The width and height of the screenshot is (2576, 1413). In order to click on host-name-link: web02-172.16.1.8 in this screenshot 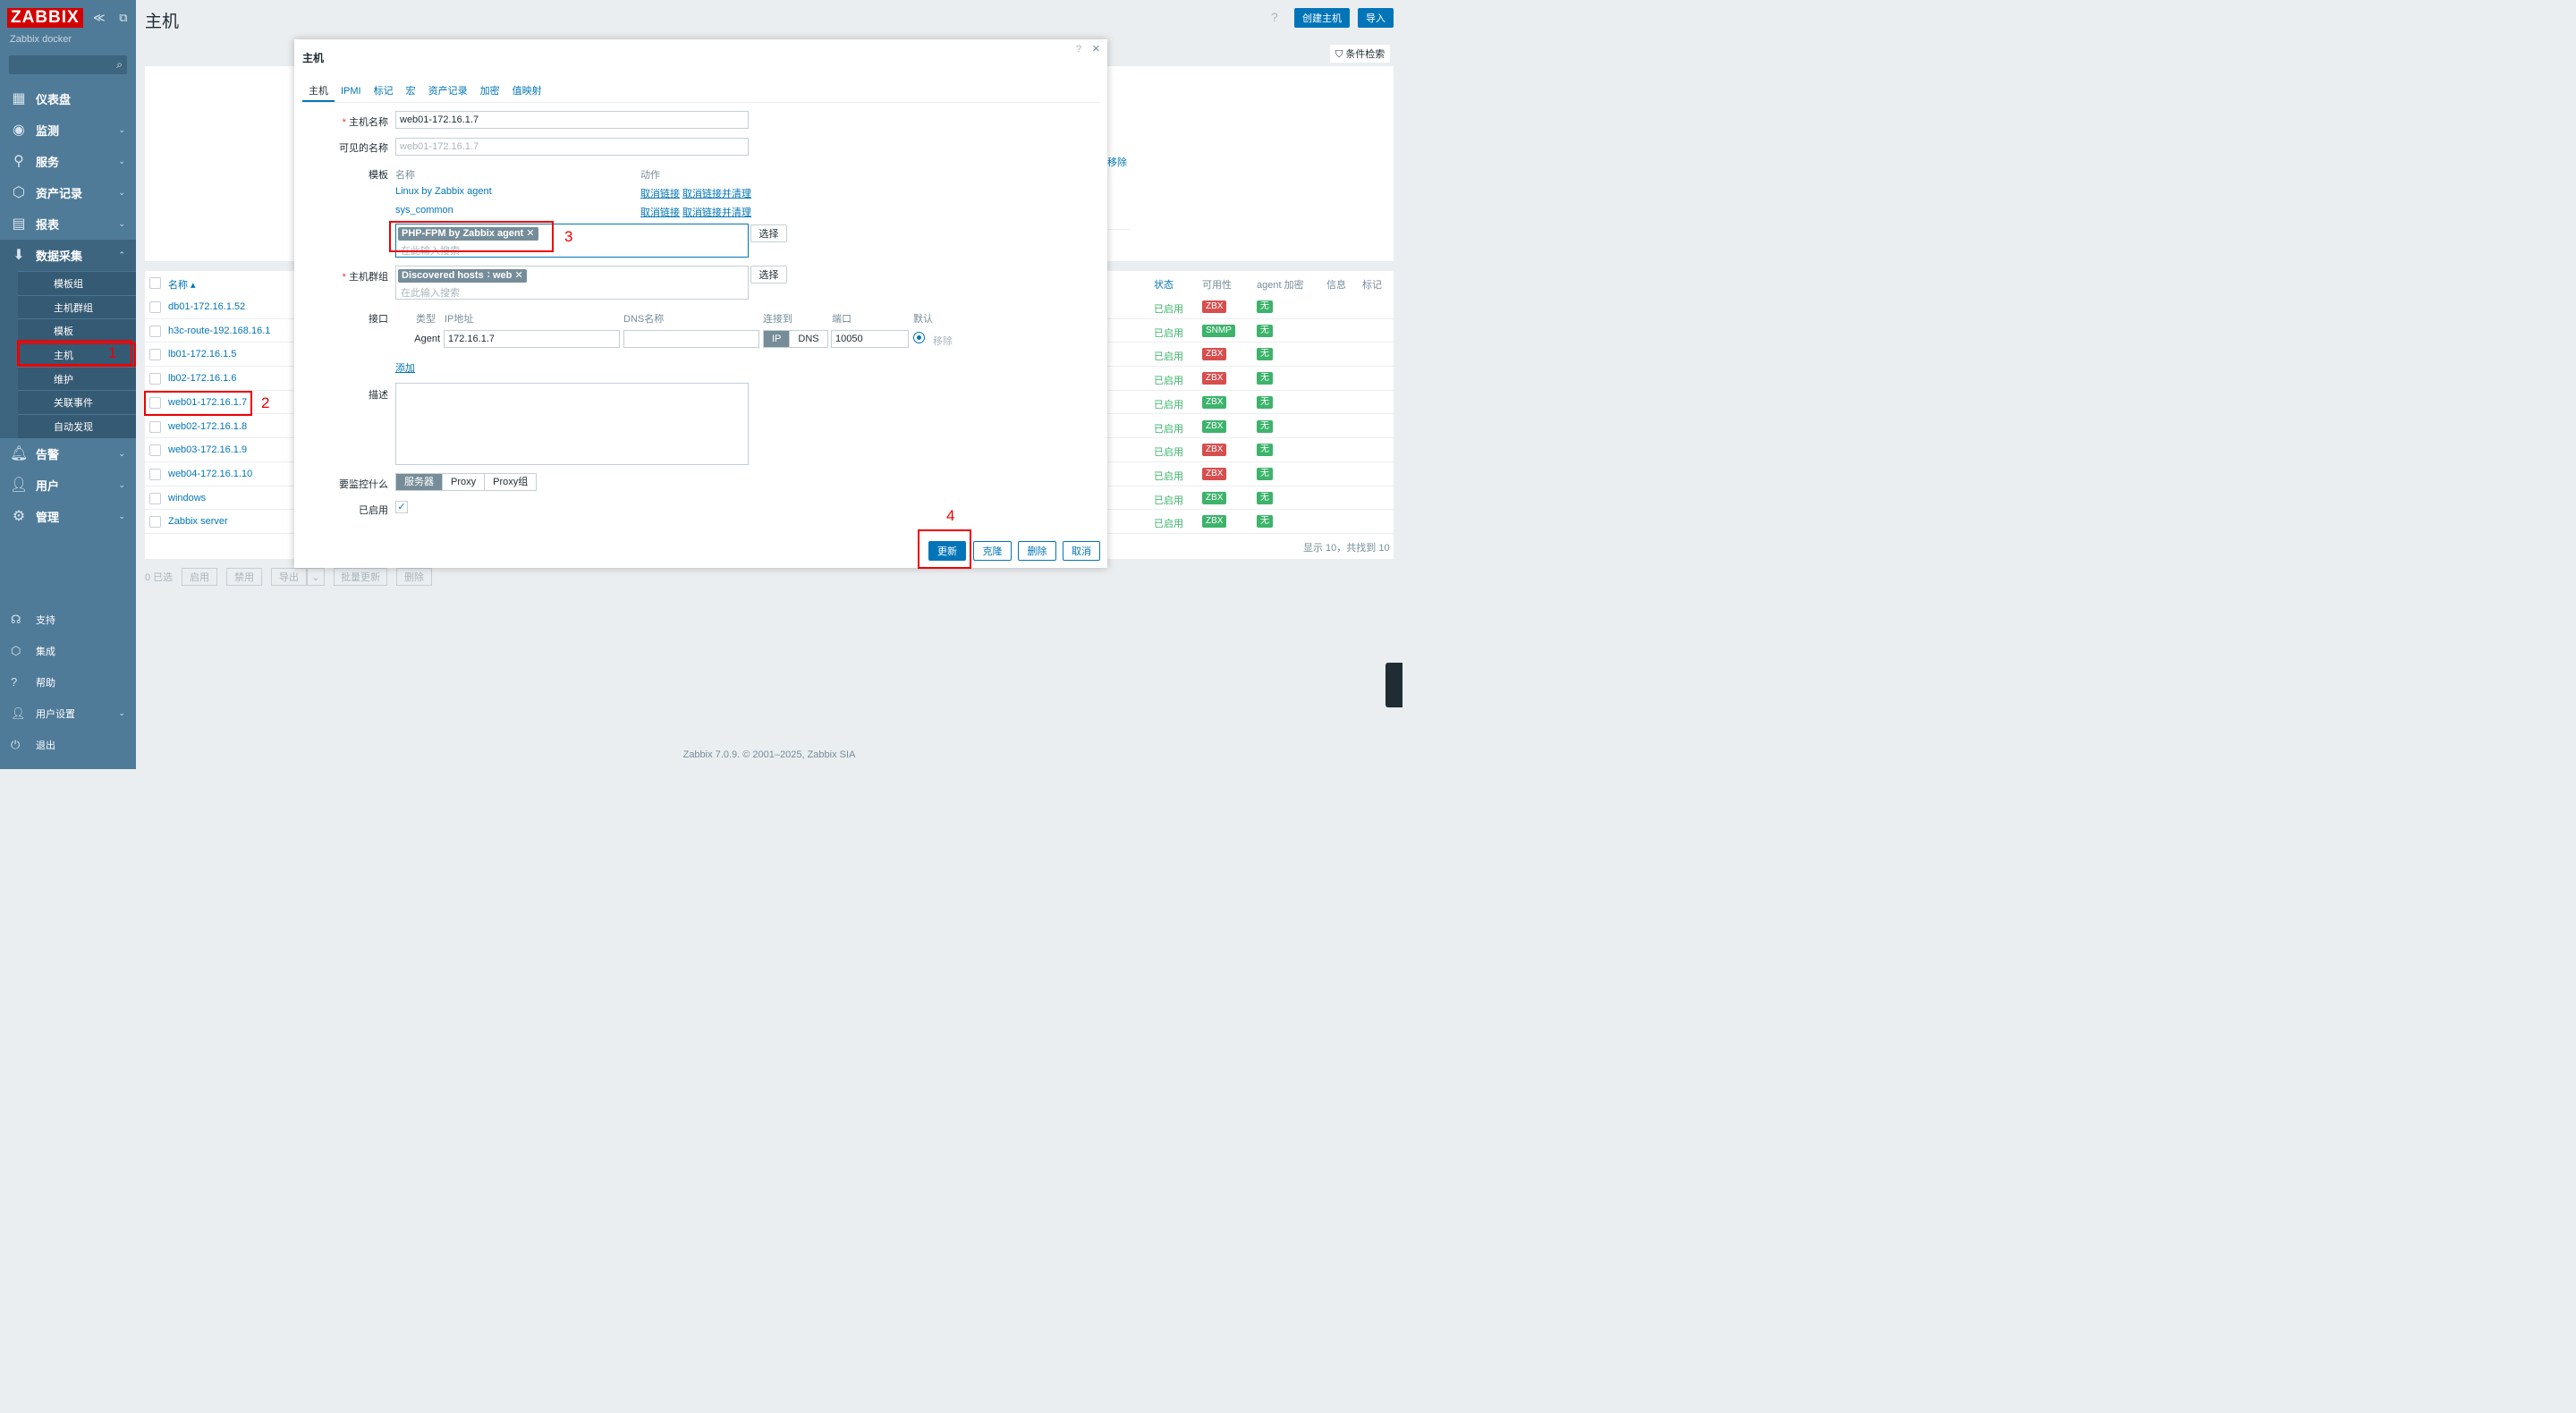, I will do `click(207, 426)`.